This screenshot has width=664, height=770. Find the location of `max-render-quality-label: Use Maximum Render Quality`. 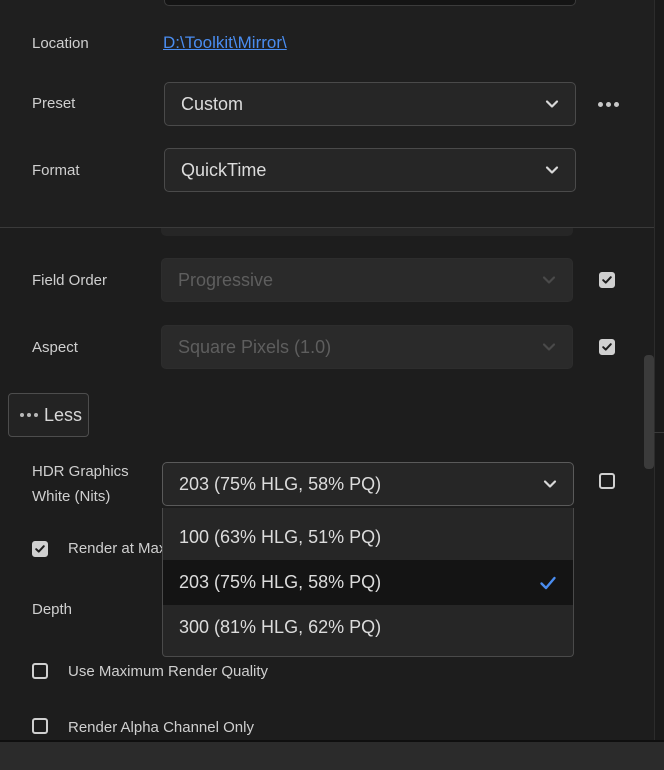

max-render-quality-label: Use Maximum Render Quality is located at coordinates (168, 671).